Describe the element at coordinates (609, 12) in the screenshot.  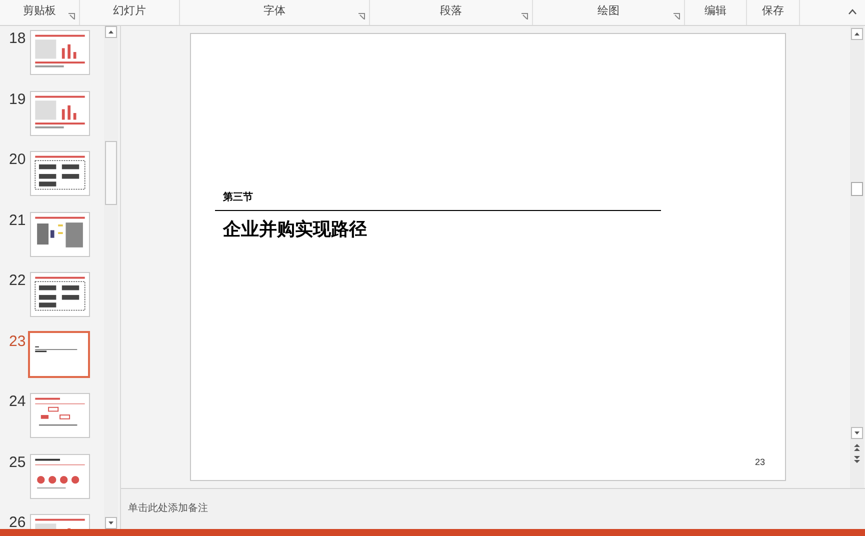
I see `ribbon-group-label: 绘图` at that location.